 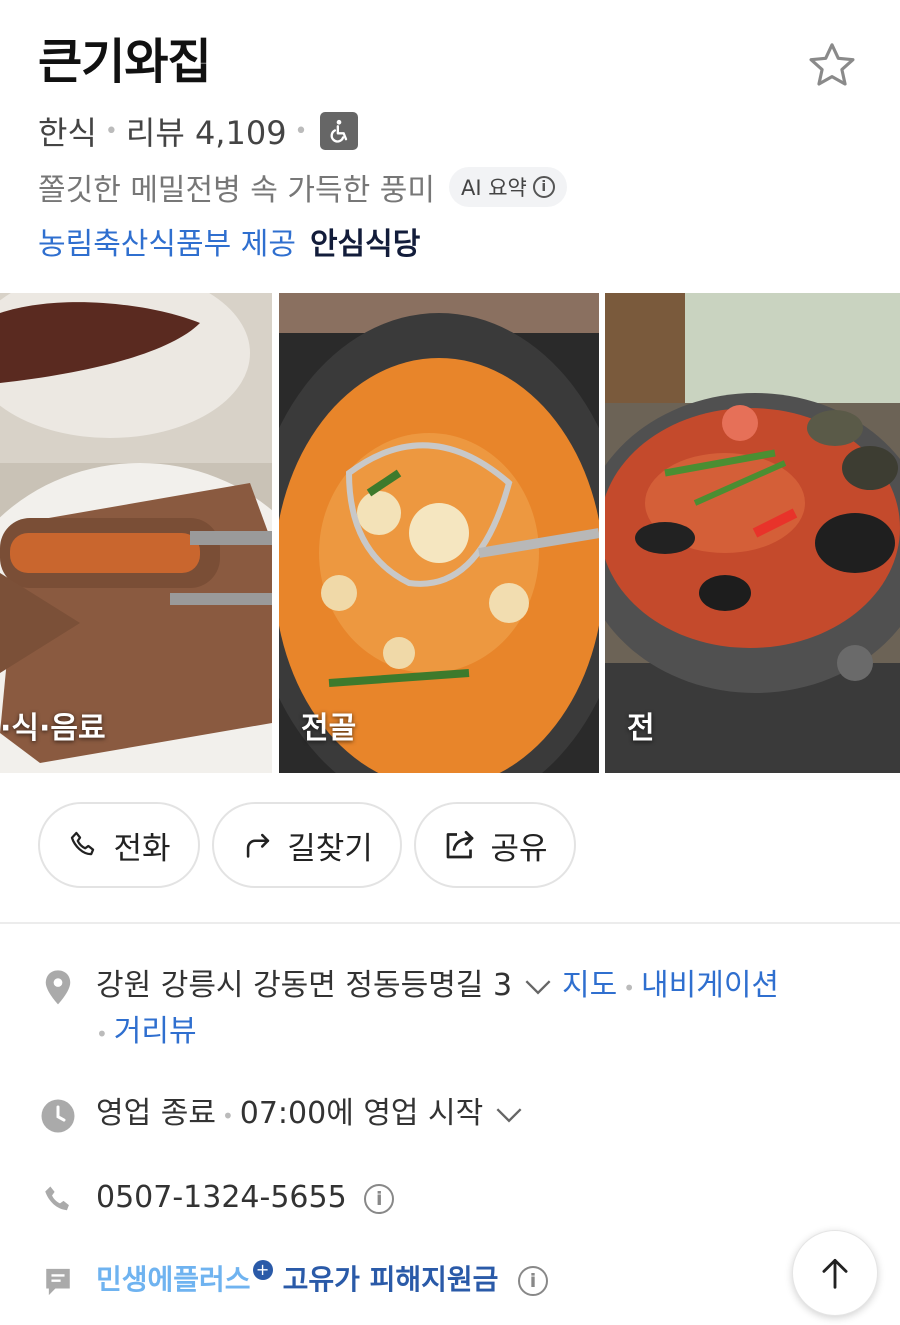 I want to click on star-icon, so click(x=832, y=64).